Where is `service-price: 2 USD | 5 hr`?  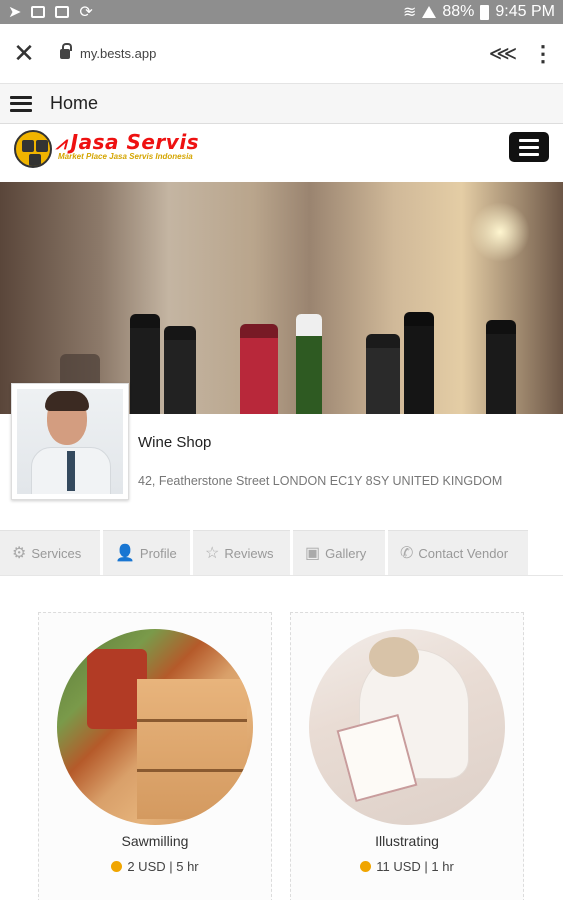
service-price: 2 USD | 5 hr is located at coordinates (155, 866).